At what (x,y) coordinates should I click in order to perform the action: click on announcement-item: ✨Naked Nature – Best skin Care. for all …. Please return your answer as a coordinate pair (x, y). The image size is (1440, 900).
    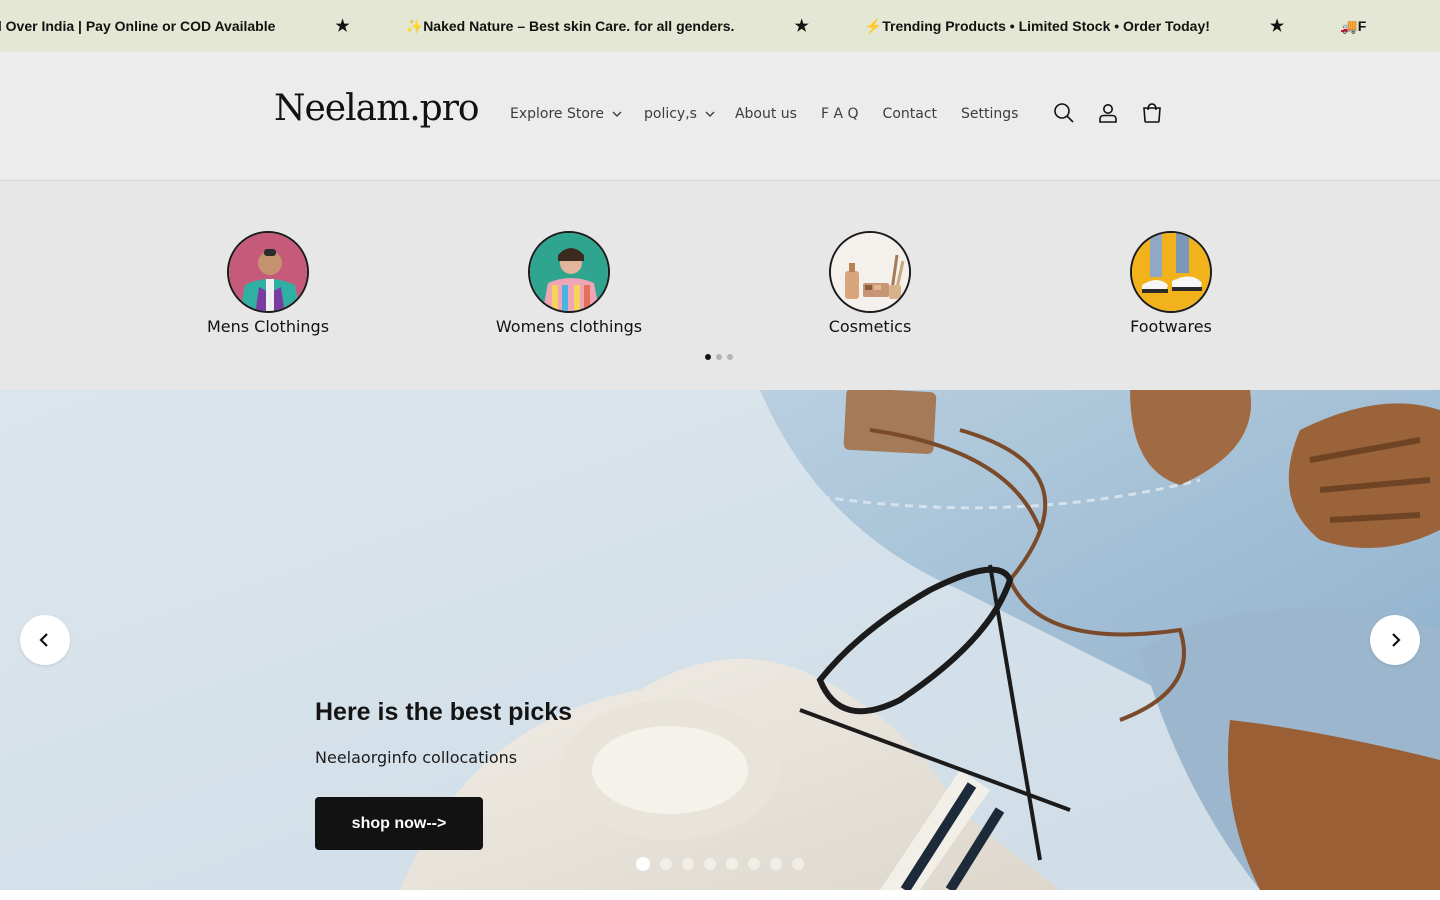
    Looking at the image, I should click on (570, 25).